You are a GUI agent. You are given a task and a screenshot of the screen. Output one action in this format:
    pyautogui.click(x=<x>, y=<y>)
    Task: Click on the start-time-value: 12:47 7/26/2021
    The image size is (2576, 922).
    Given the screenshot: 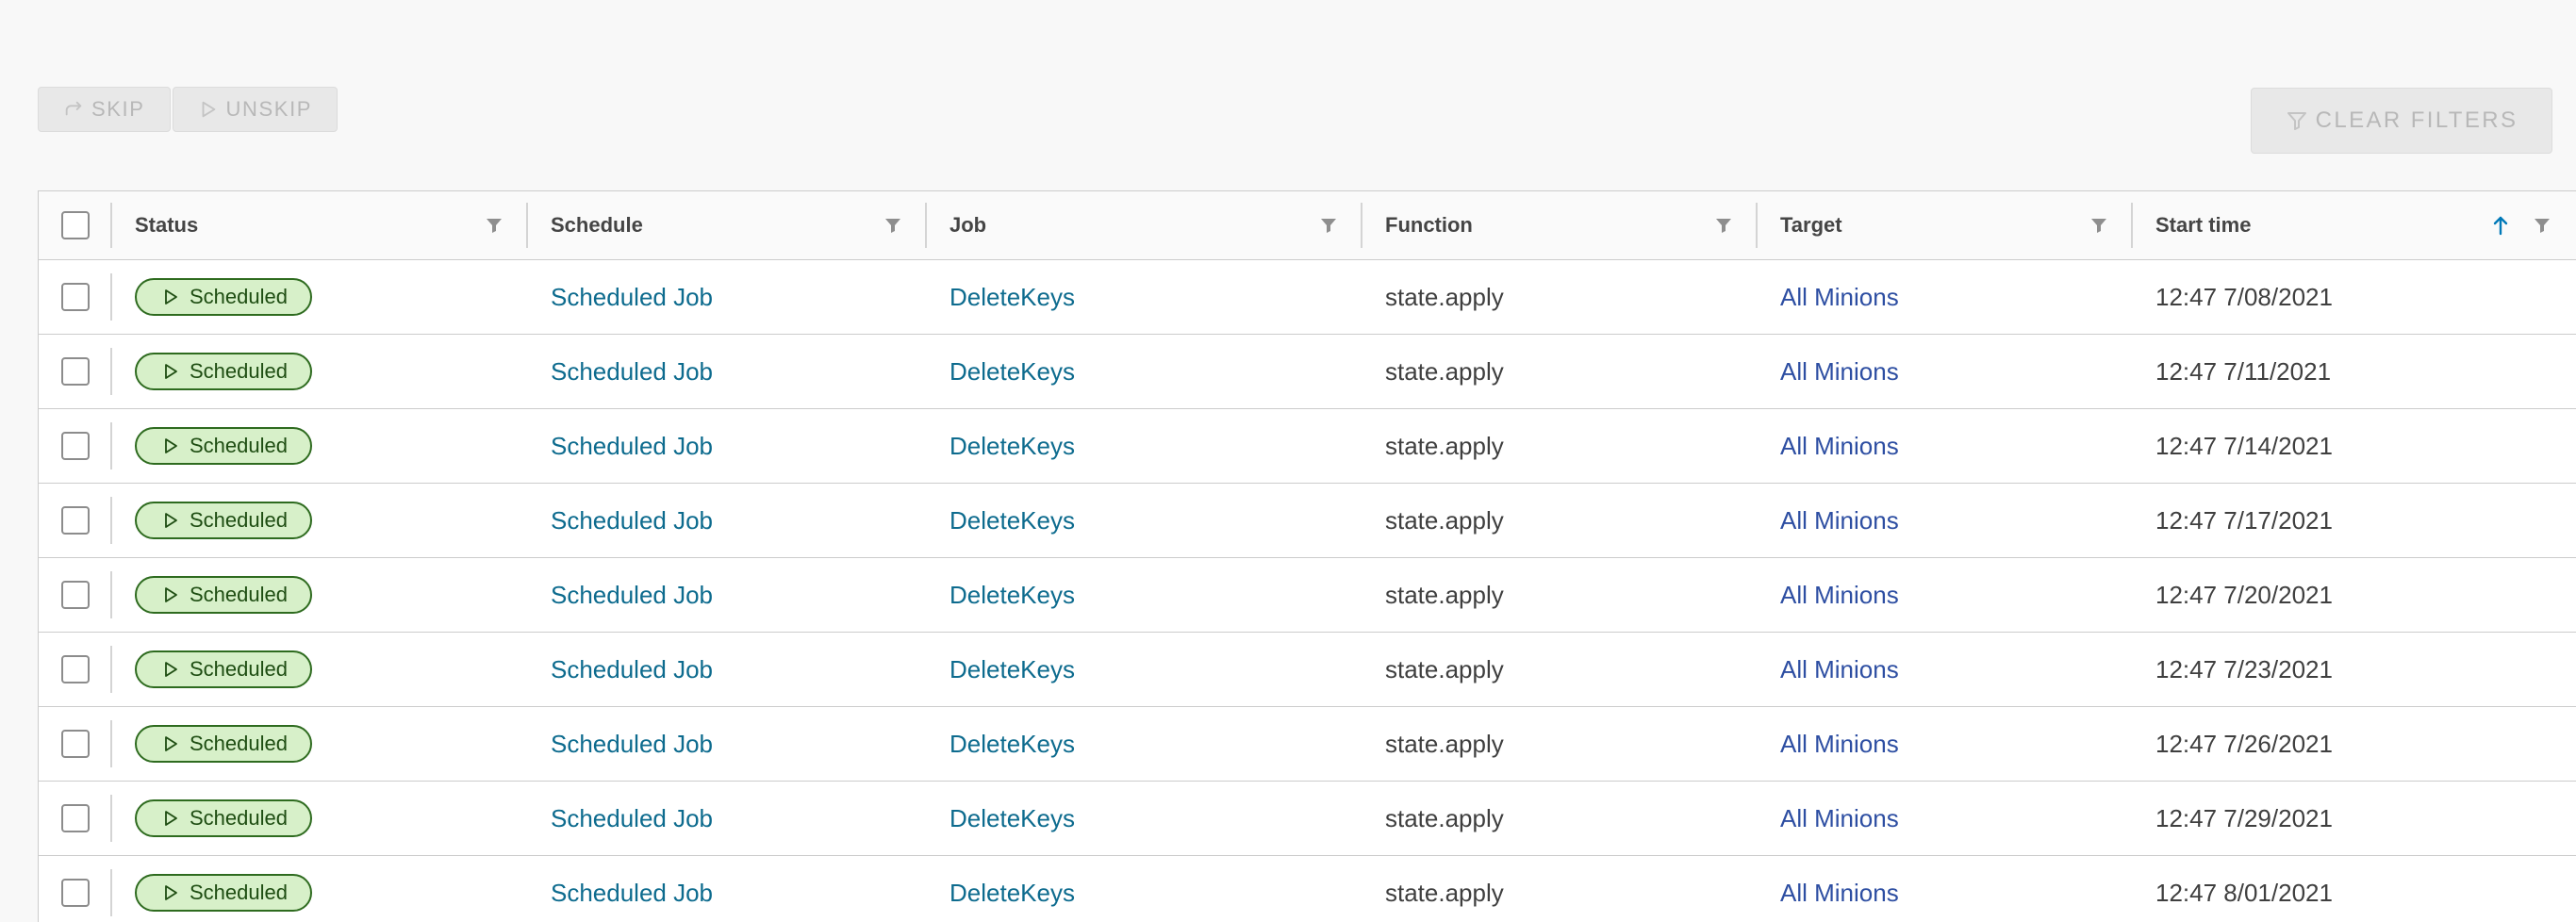 What is the action you would take?
    pyautogui.click(x=2244, y=743)
    